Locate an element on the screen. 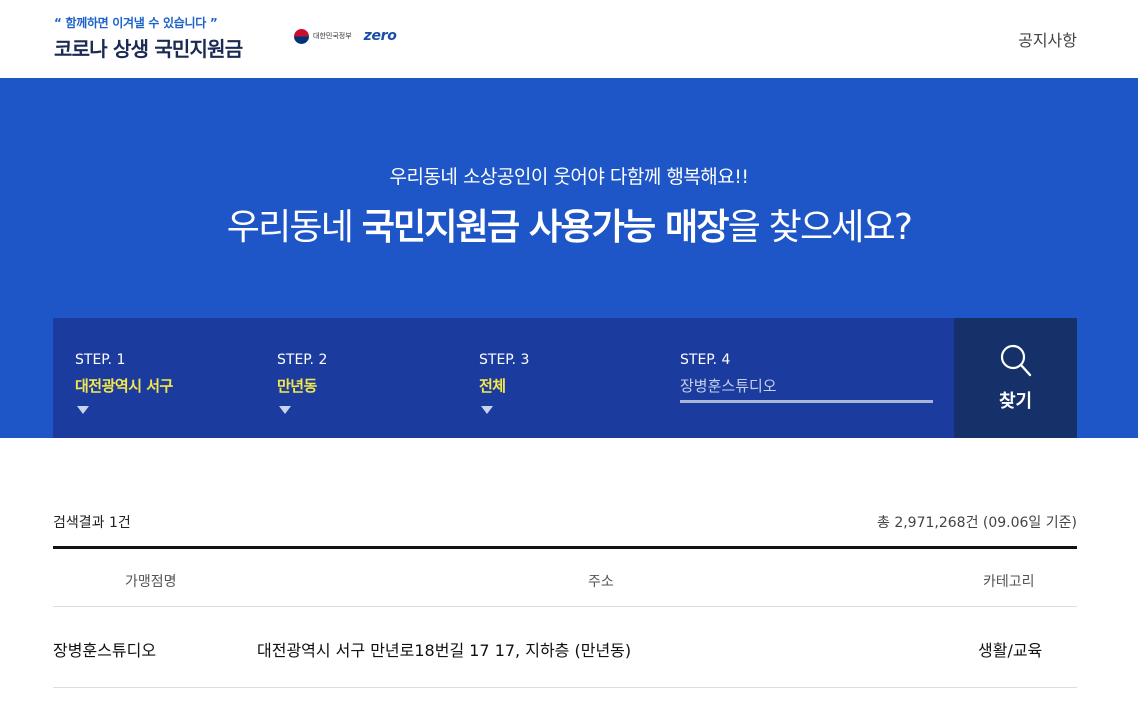 This screenshot has width=1138, height=706. step3-category-select: STEP. 3 전체 is located at coordinates (504, 383).